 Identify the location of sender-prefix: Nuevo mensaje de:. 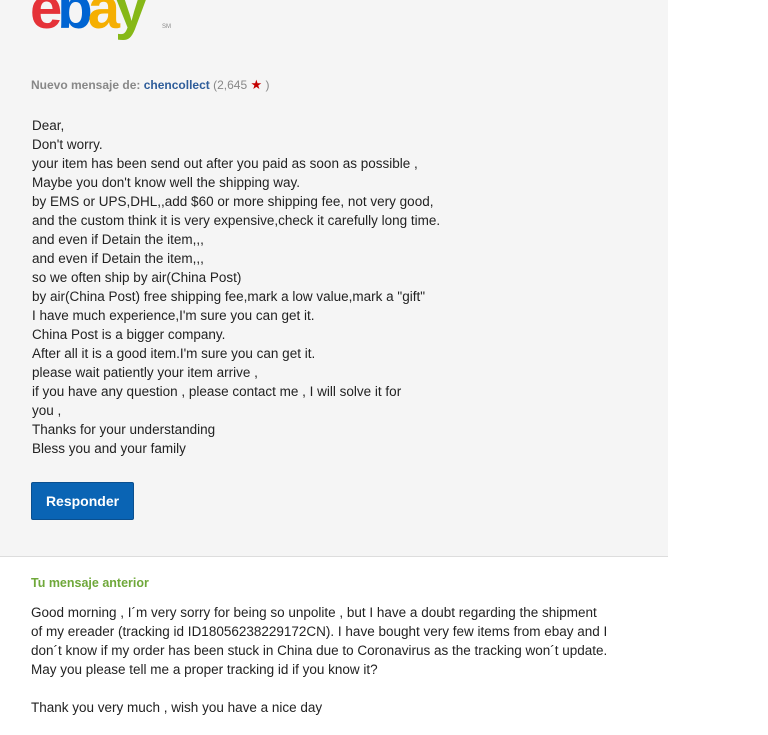
(86, 85).